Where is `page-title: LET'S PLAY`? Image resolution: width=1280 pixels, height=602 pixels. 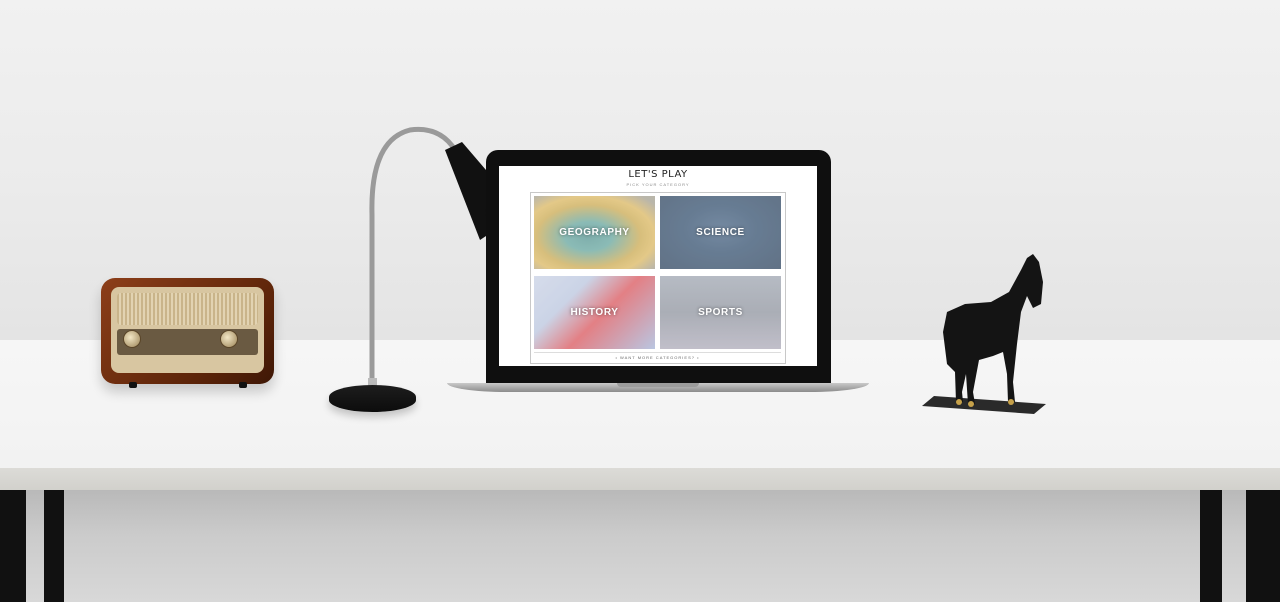 page-title: LET'S PLAY is located at coordinates (658, 174).